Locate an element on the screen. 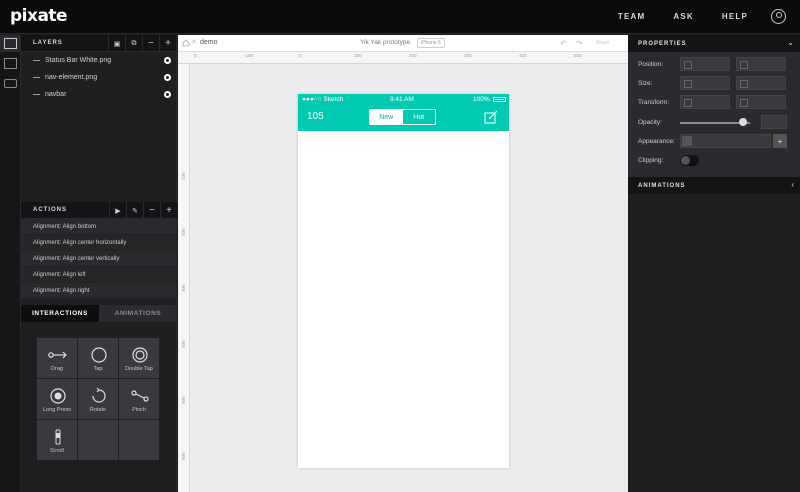 This screenshot has height=492, width=800. transform-row: Transform: is located at coordinates (714, 103).